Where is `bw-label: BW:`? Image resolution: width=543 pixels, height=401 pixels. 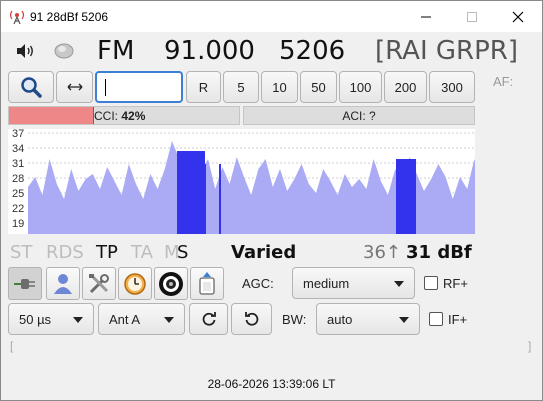
bw-label: BW: is located at coordinates (294, 319).